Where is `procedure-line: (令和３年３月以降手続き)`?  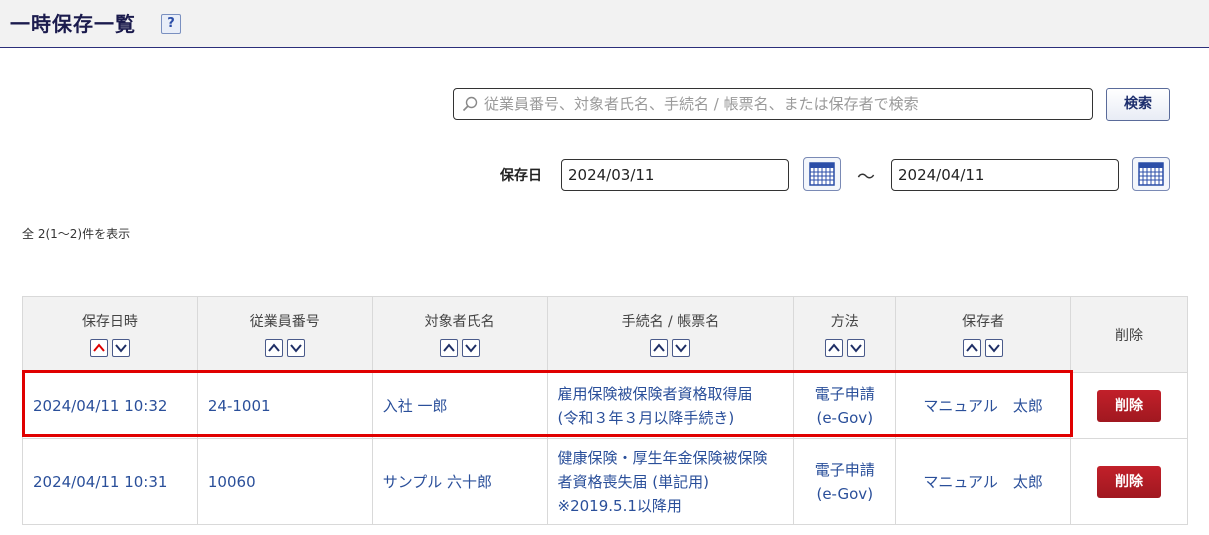 procedure-line: (令和３年３月以降手続き) is located at coordinates (646, 417).